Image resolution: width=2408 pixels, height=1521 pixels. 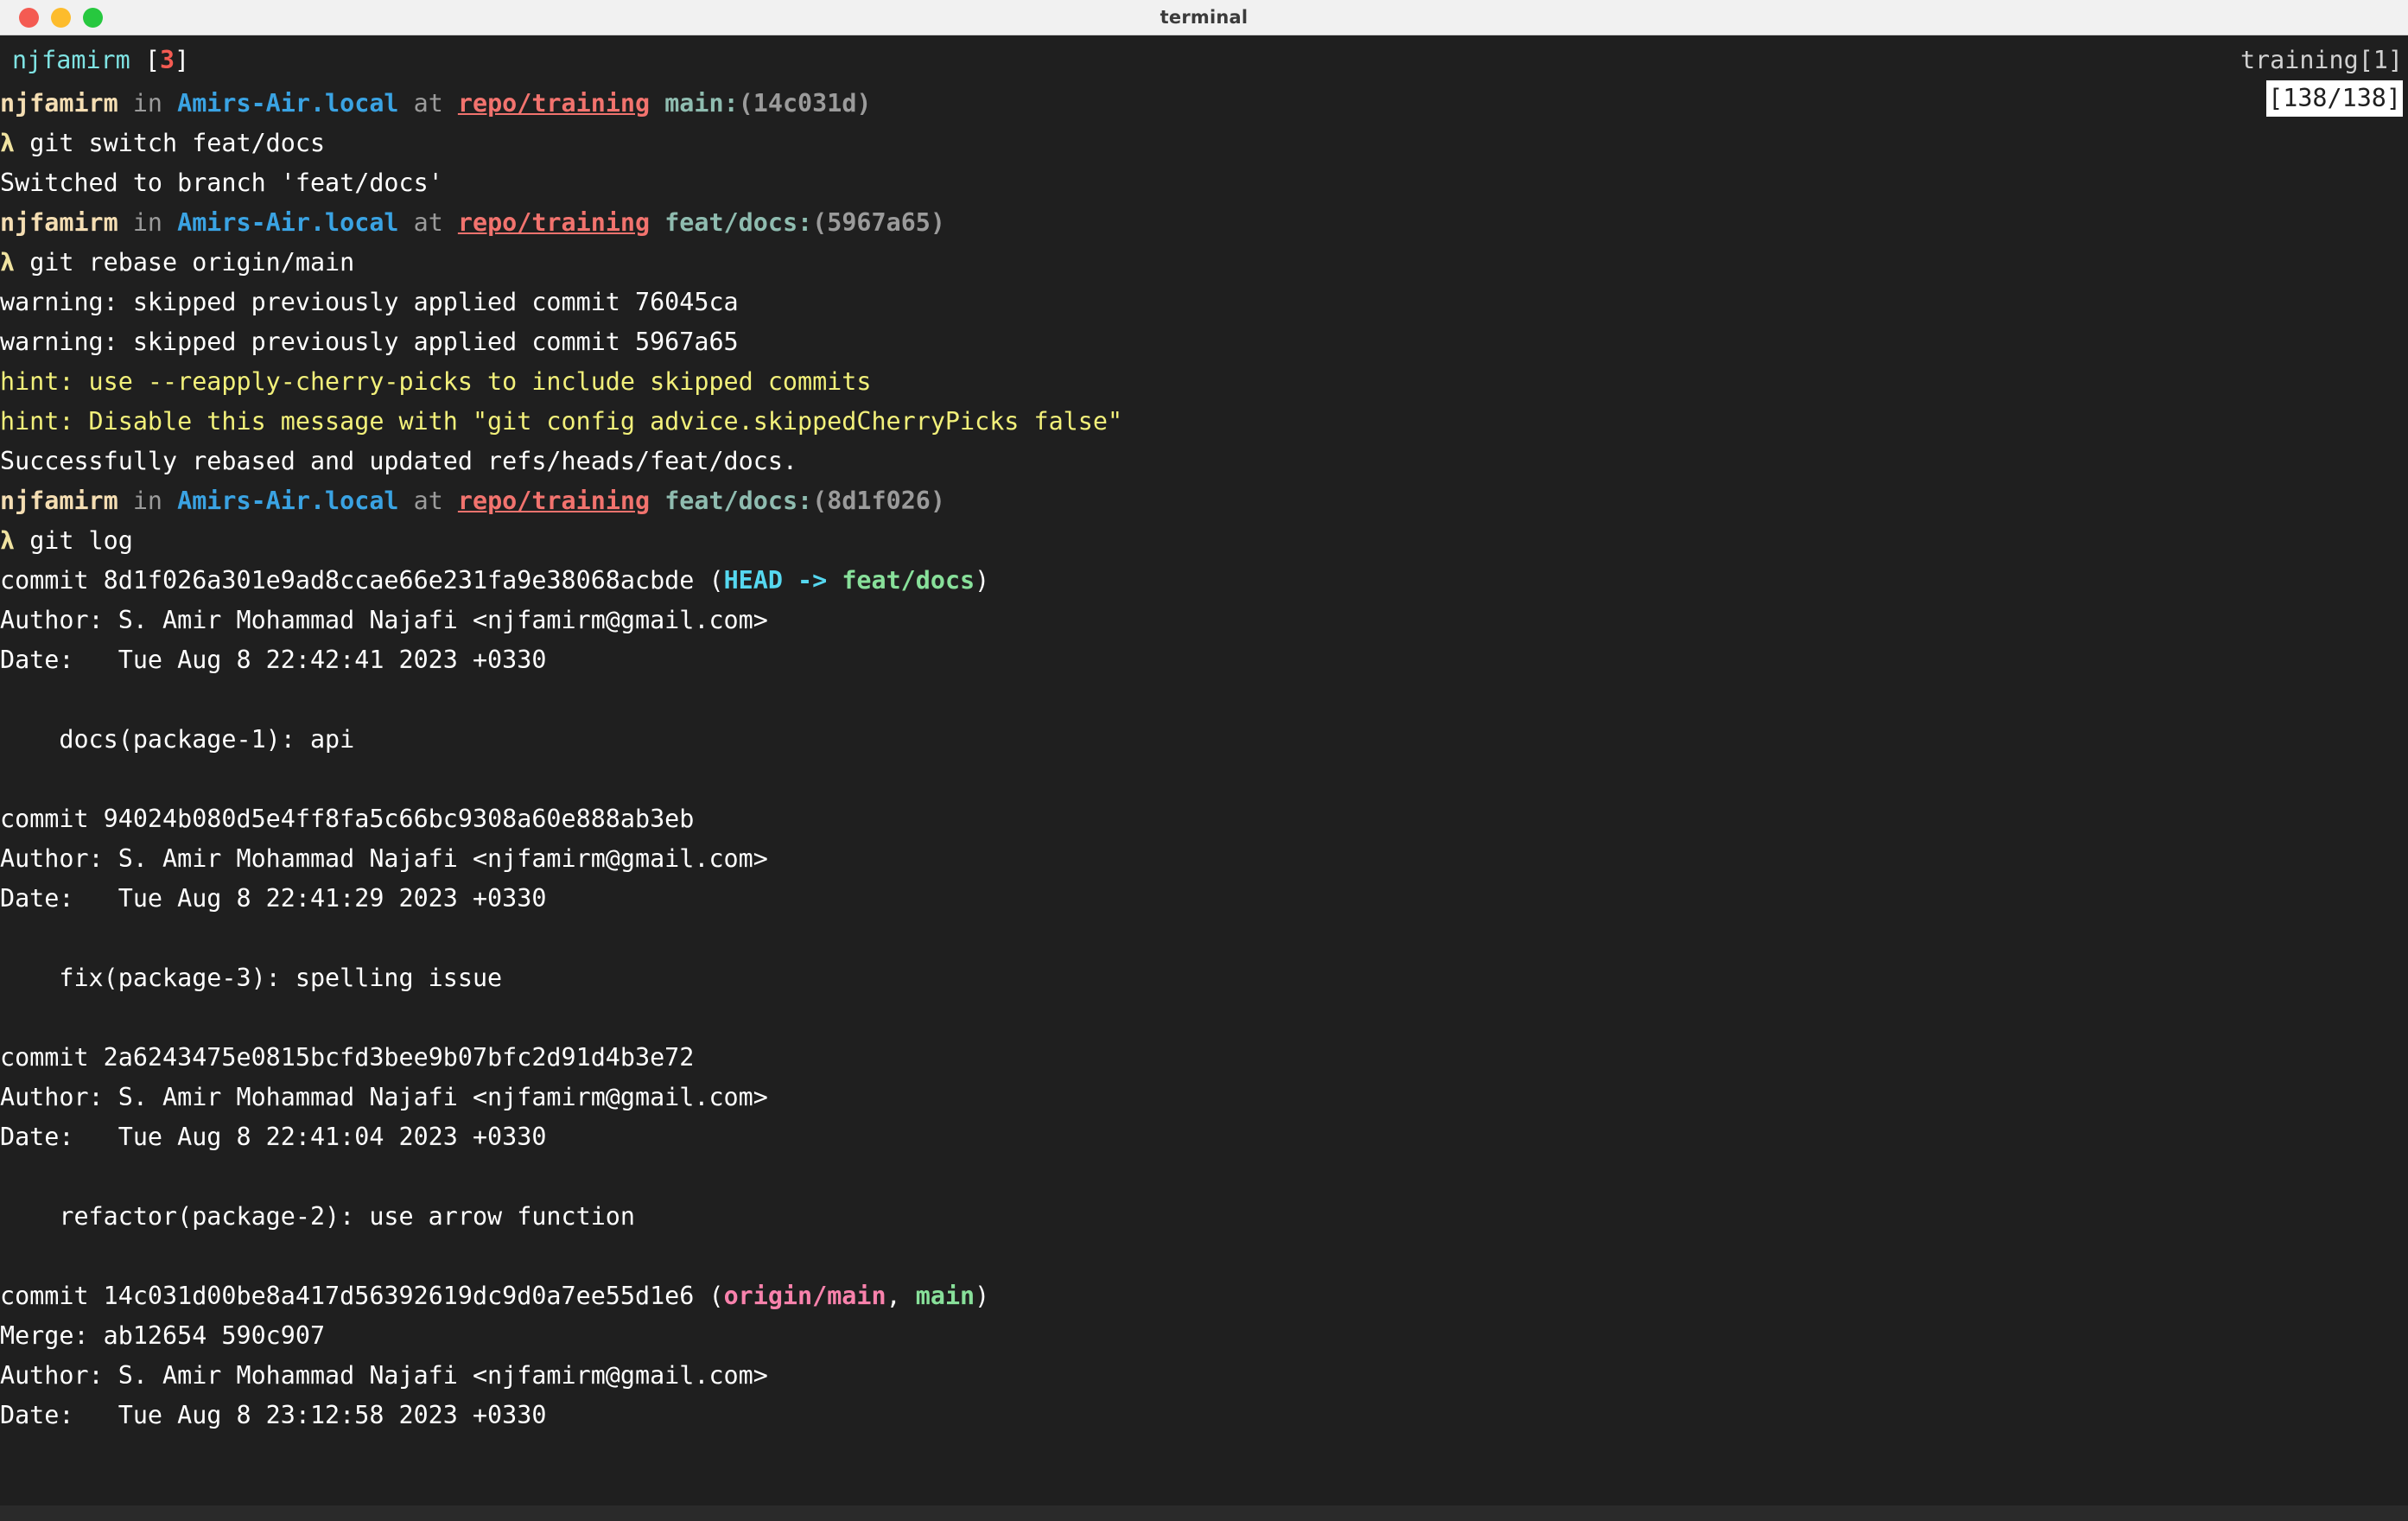 I want to click on prompt-commit-hash: (5967a65), so click(x=878, y=222).